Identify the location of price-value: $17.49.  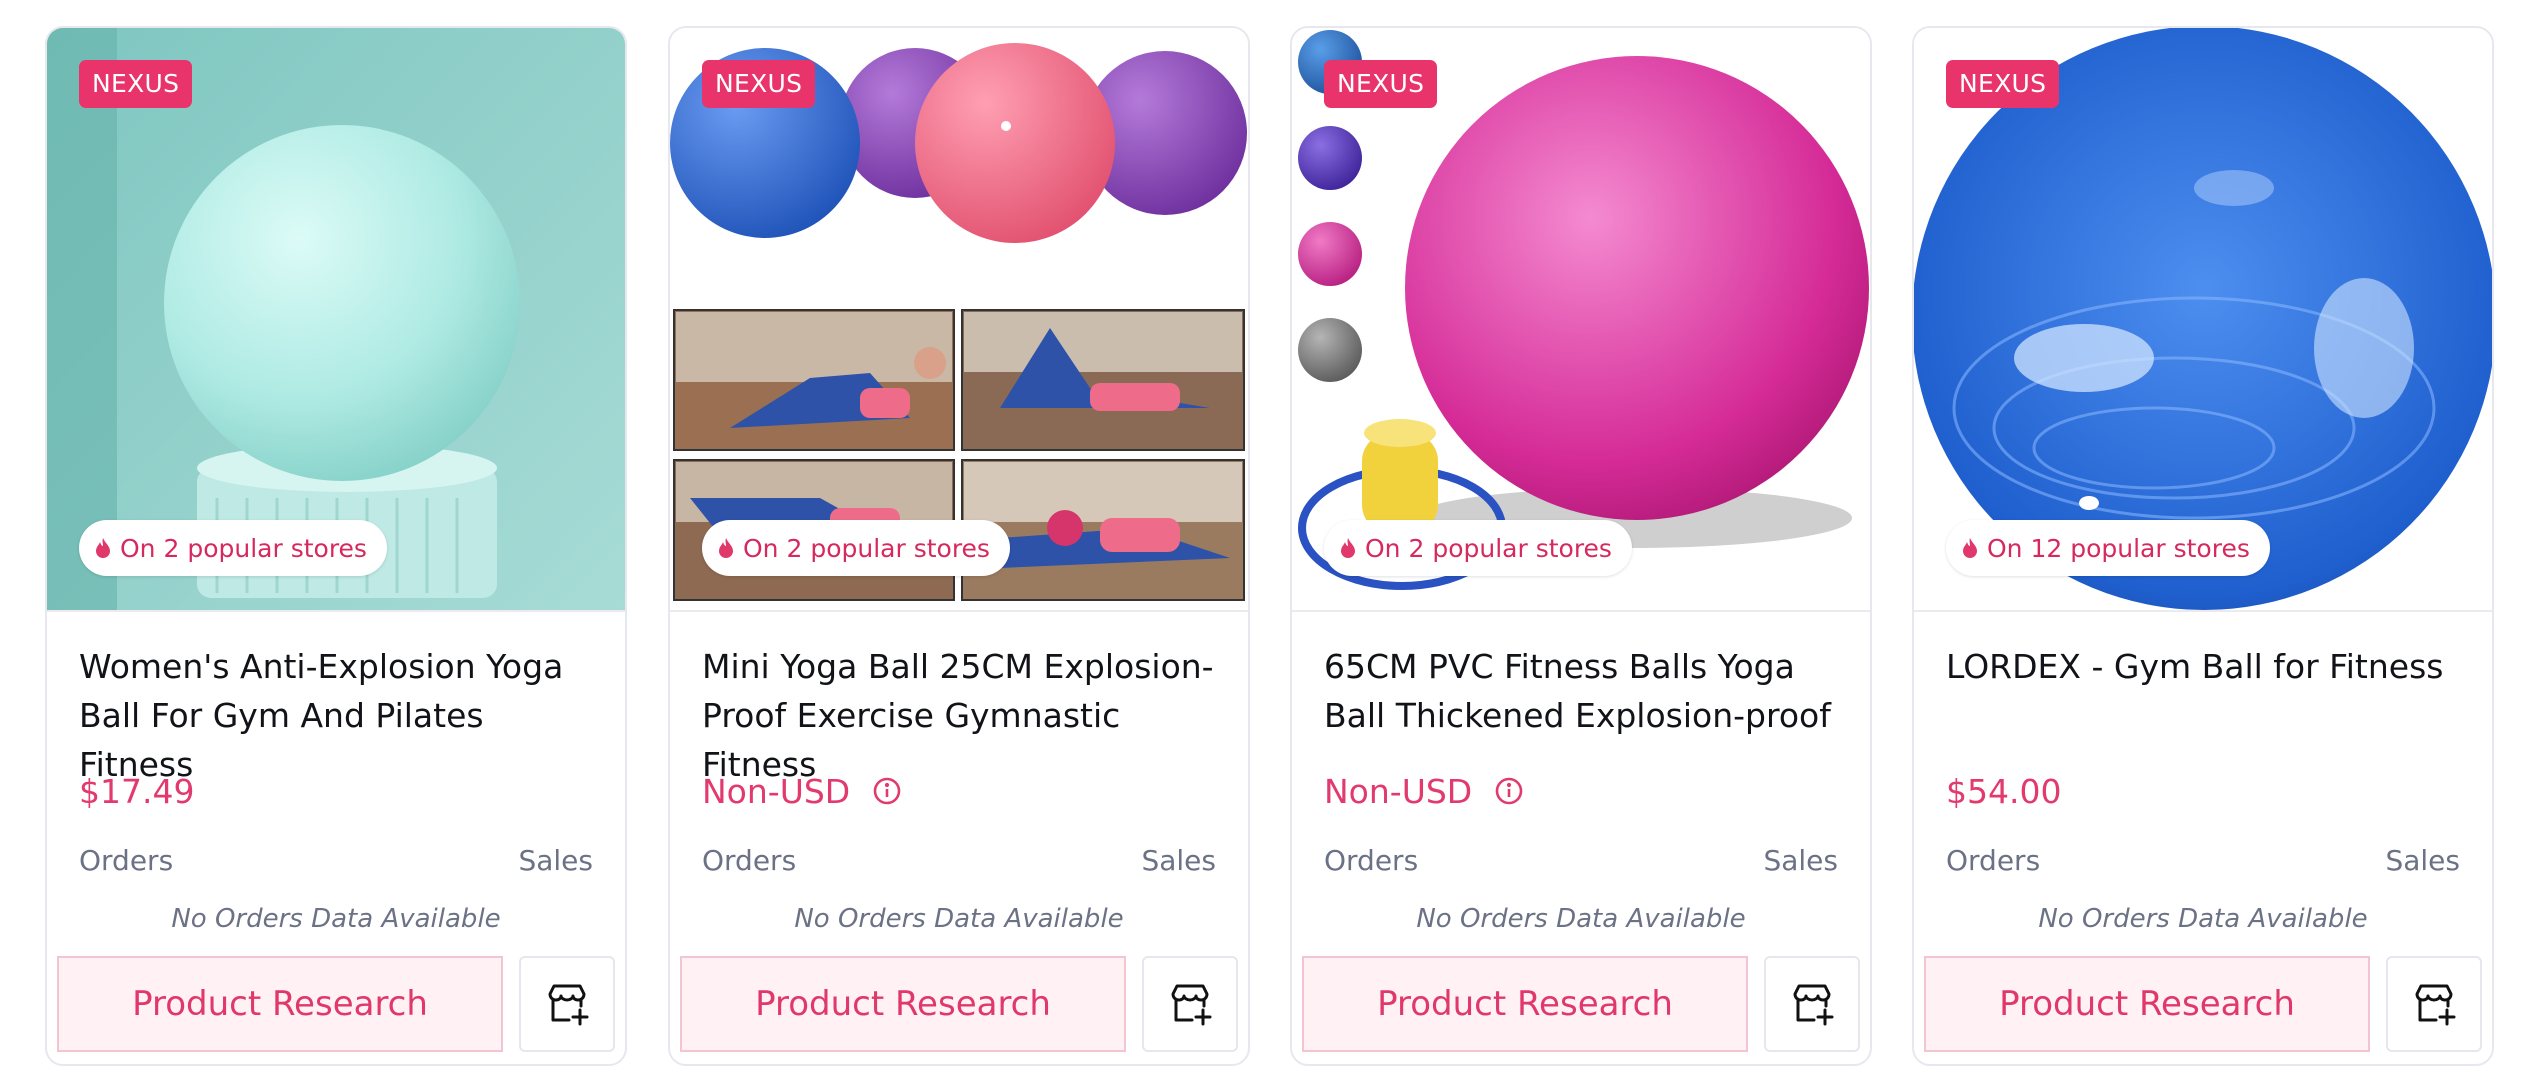
(137, 791).